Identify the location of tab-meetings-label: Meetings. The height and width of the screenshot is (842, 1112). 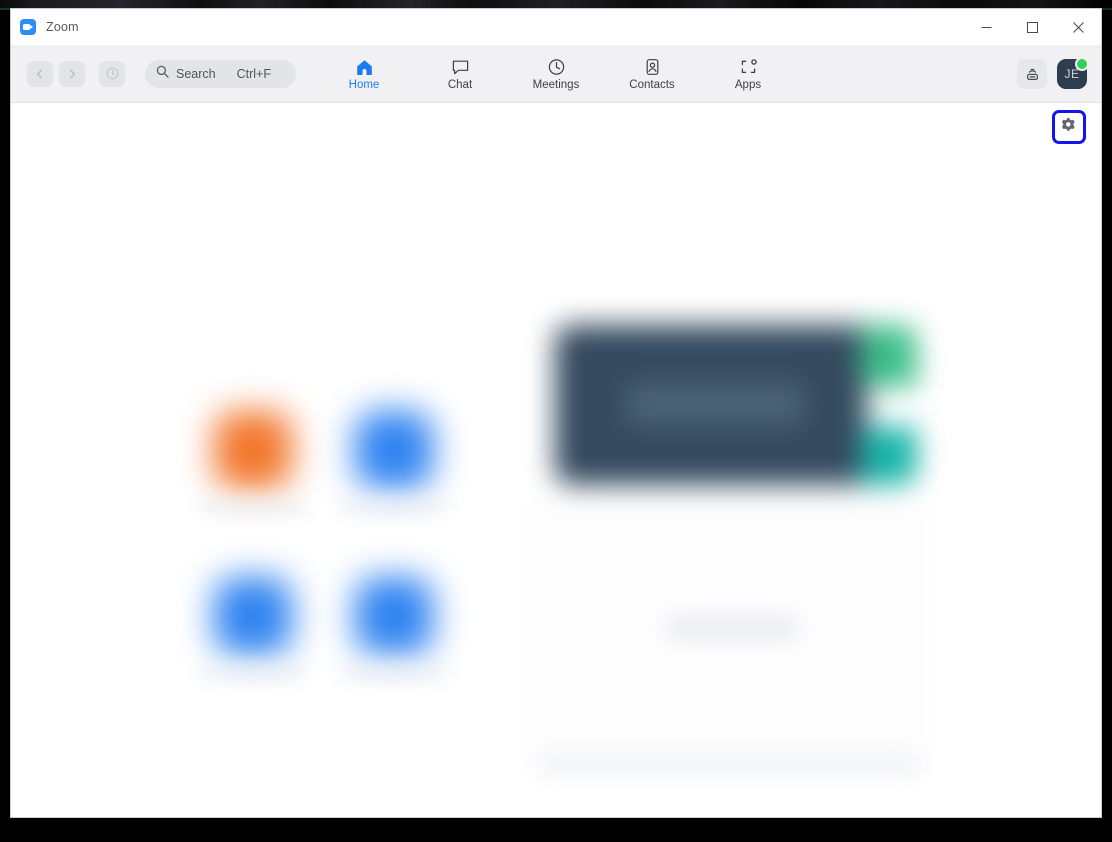
(556, 84).